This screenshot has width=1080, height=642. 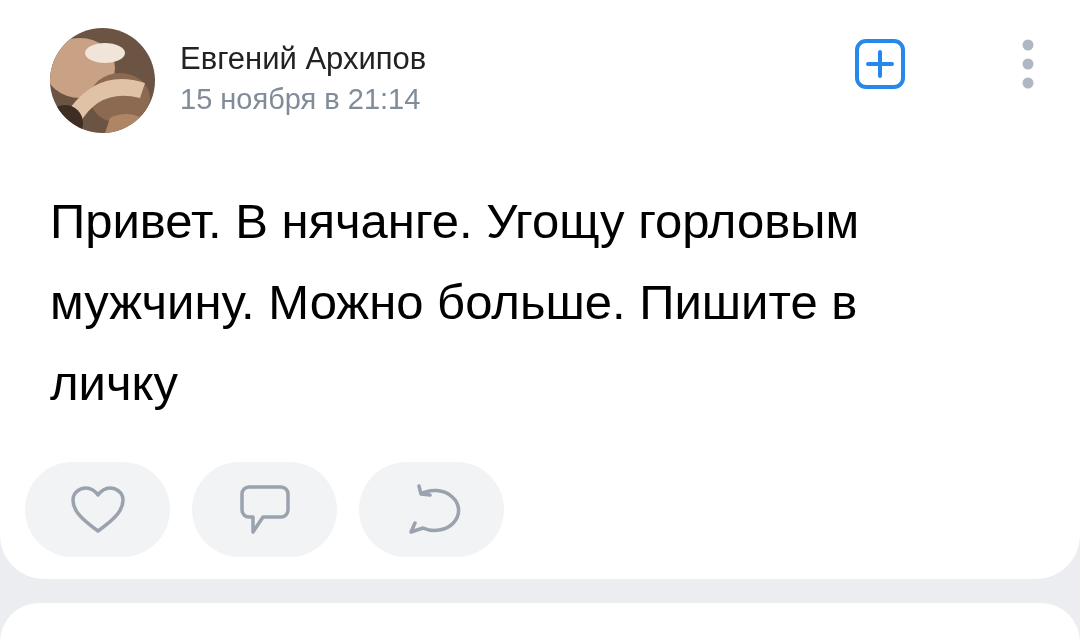 What do you see at coordinates (97, 509) in the screenshot?
I see `heart-icon` at bounding box center [97, 509].